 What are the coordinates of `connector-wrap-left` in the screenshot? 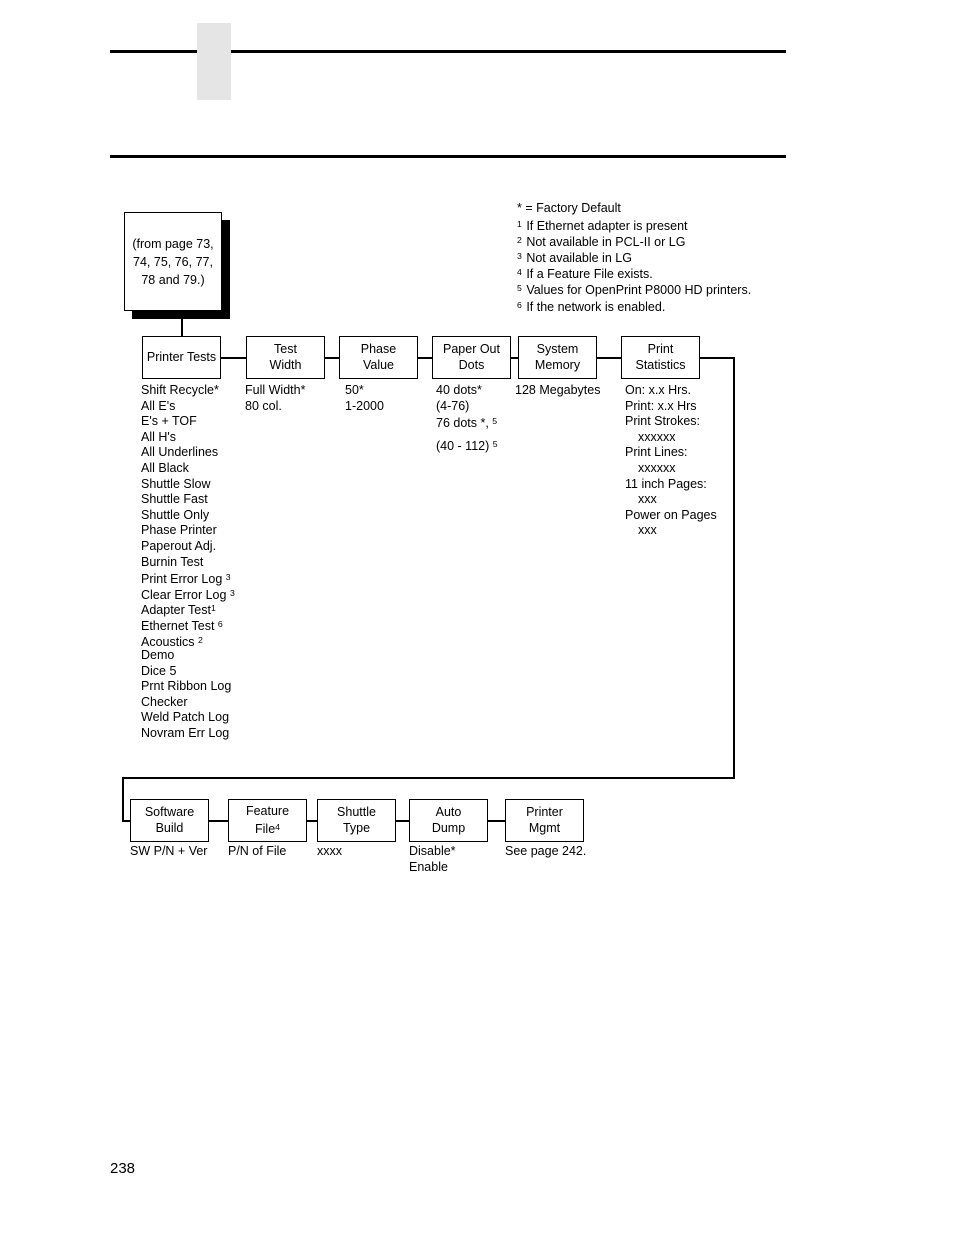 It's located at (123, 799).